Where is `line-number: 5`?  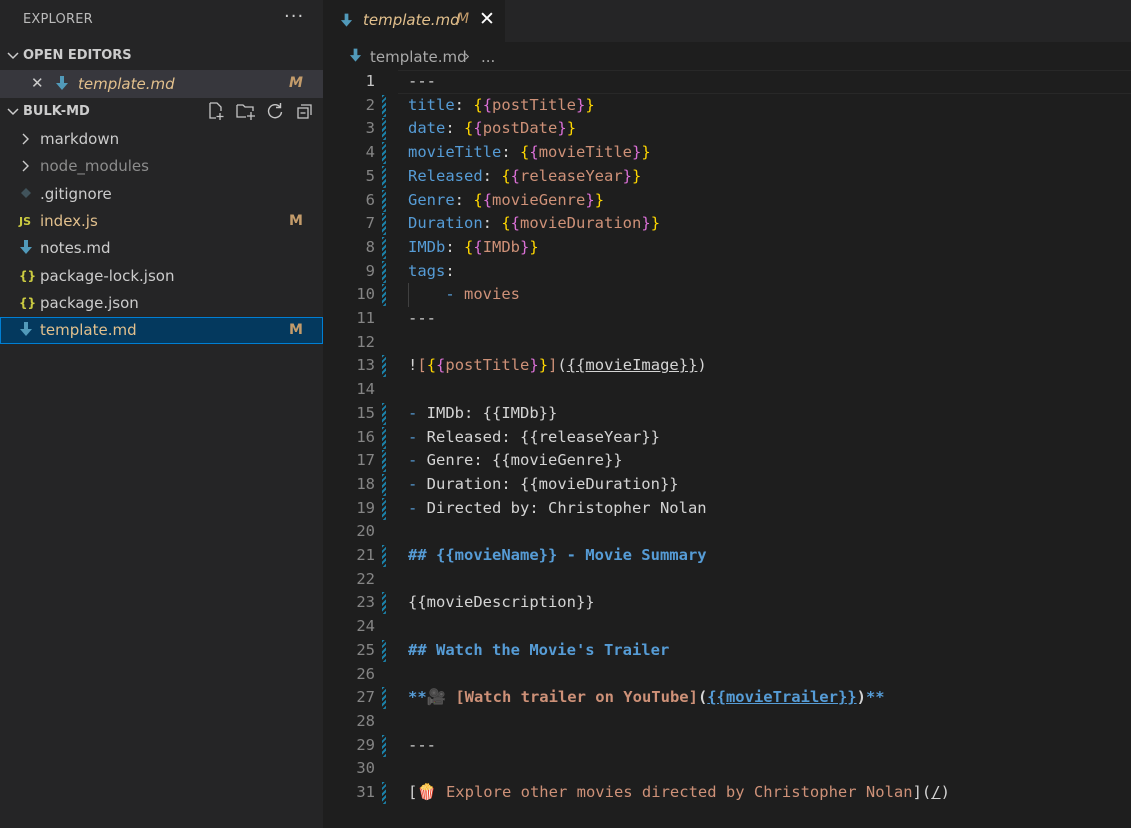
line-number: 5 is located at coordinates (370, 175).